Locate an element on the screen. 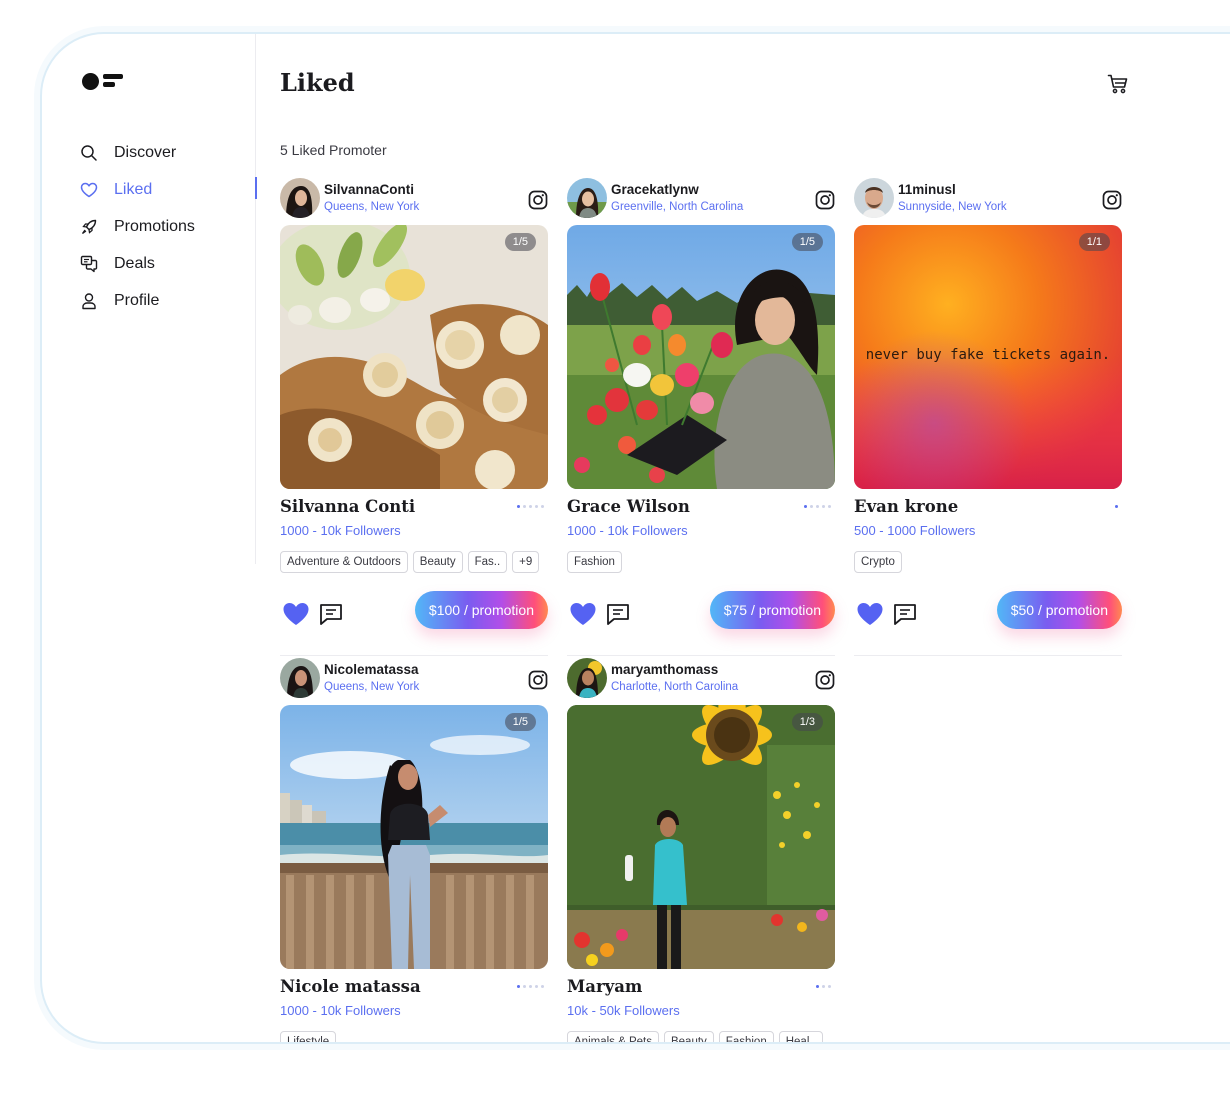  category-tag: Lifestyle is located at coordinates (308, 1036).